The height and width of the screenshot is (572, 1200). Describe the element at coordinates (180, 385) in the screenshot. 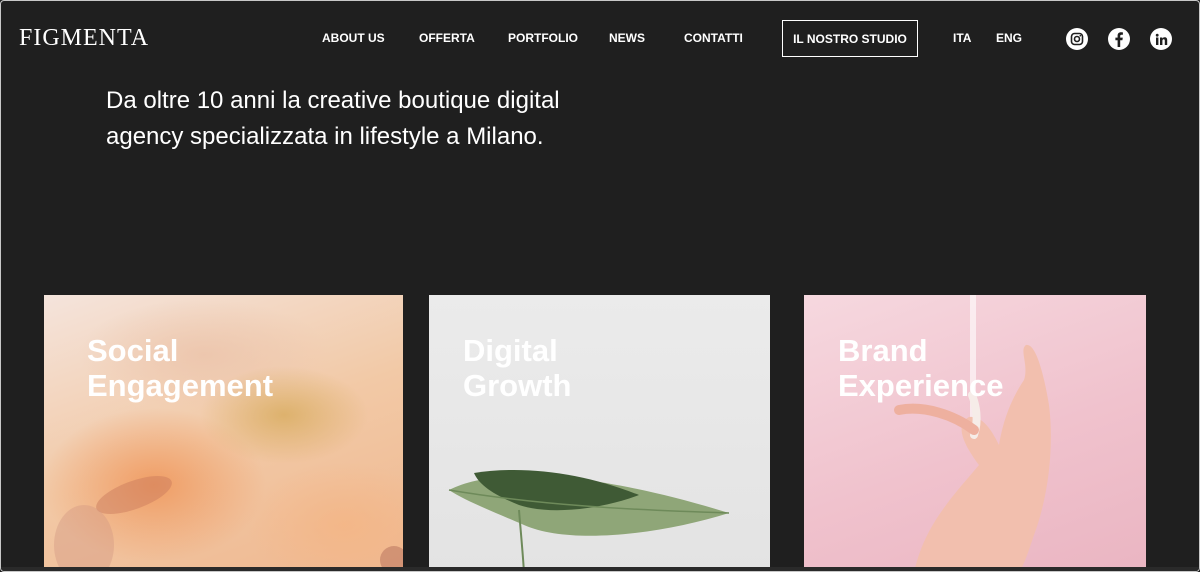

I see `card-title-line: Engagement` at that location.